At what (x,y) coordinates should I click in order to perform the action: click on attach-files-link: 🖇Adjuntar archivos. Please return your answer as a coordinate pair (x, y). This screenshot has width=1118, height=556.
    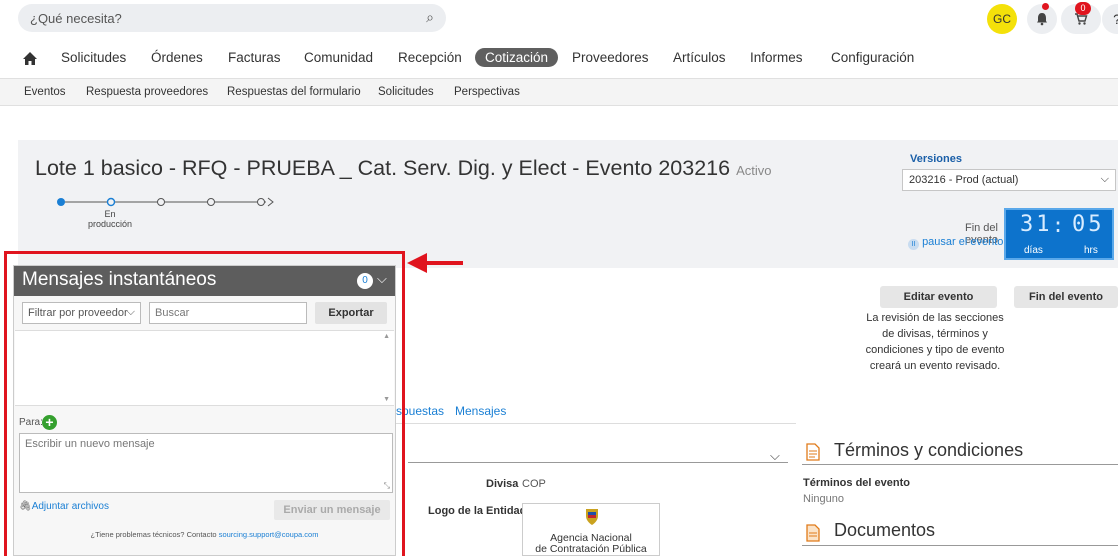
    Looking at the image, I should click on (64, 506).